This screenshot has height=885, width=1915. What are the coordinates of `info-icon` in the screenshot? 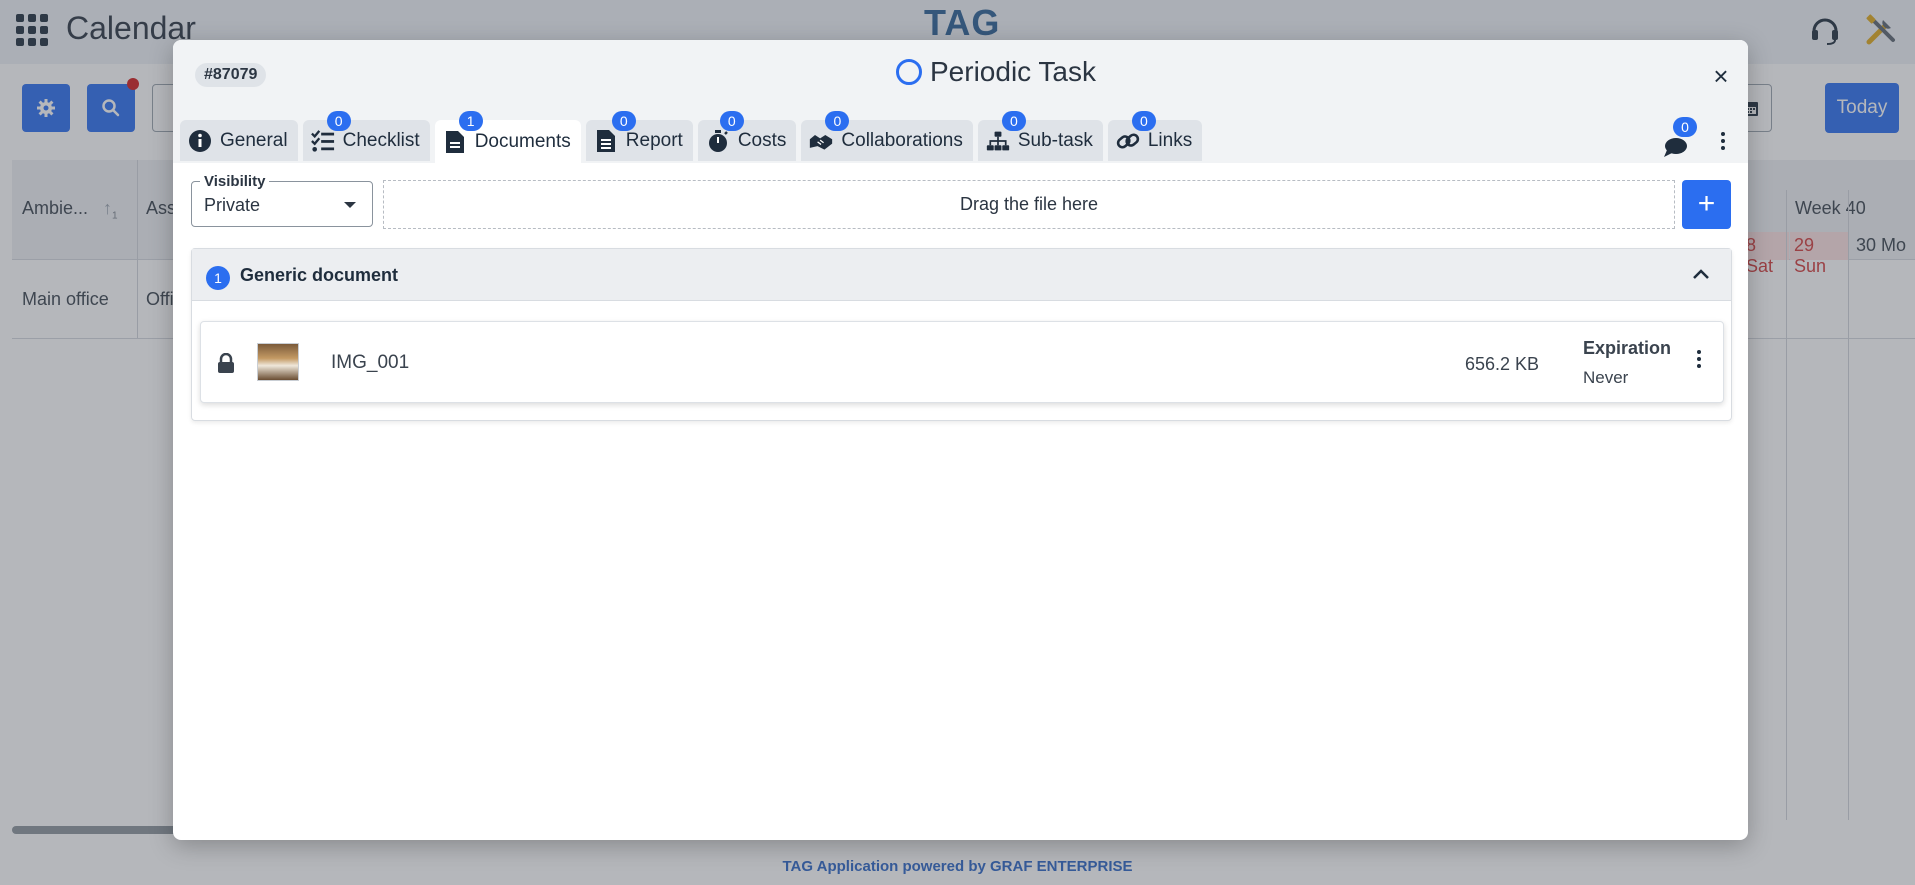 It's located at (200, 141).